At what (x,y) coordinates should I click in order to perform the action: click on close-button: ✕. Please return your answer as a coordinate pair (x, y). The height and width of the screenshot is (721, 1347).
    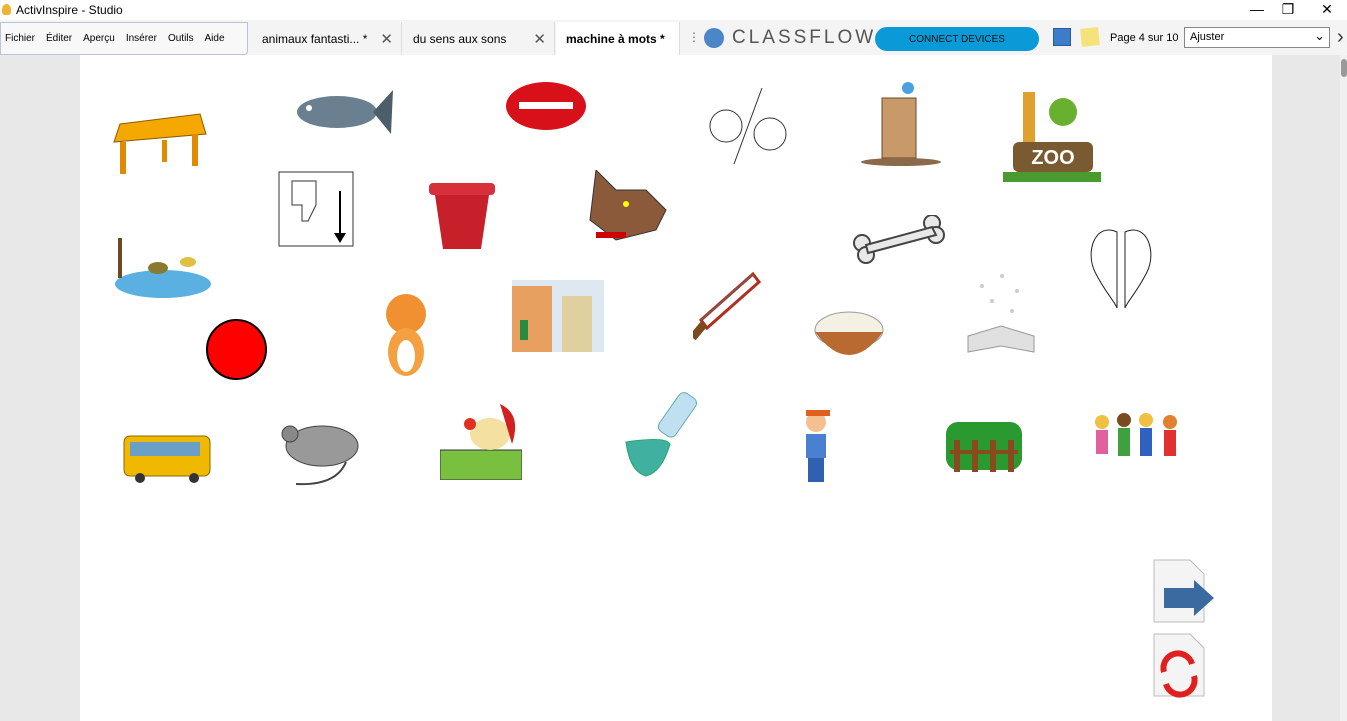
    Looking at the image, I should click on (1327, 10).